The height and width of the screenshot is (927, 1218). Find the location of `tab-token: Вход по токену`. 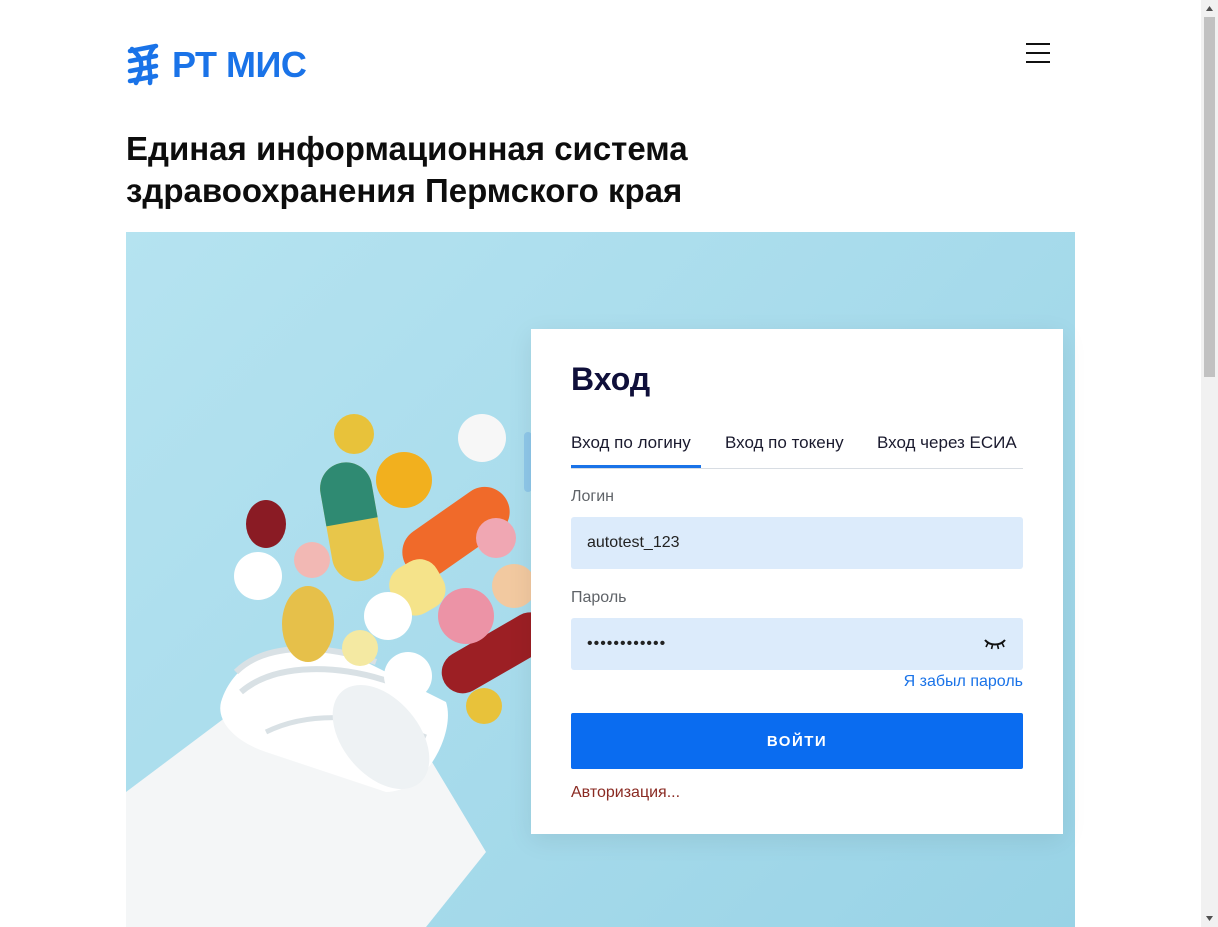

tab-token: Вход по токену is located at coordinates (784, 443).